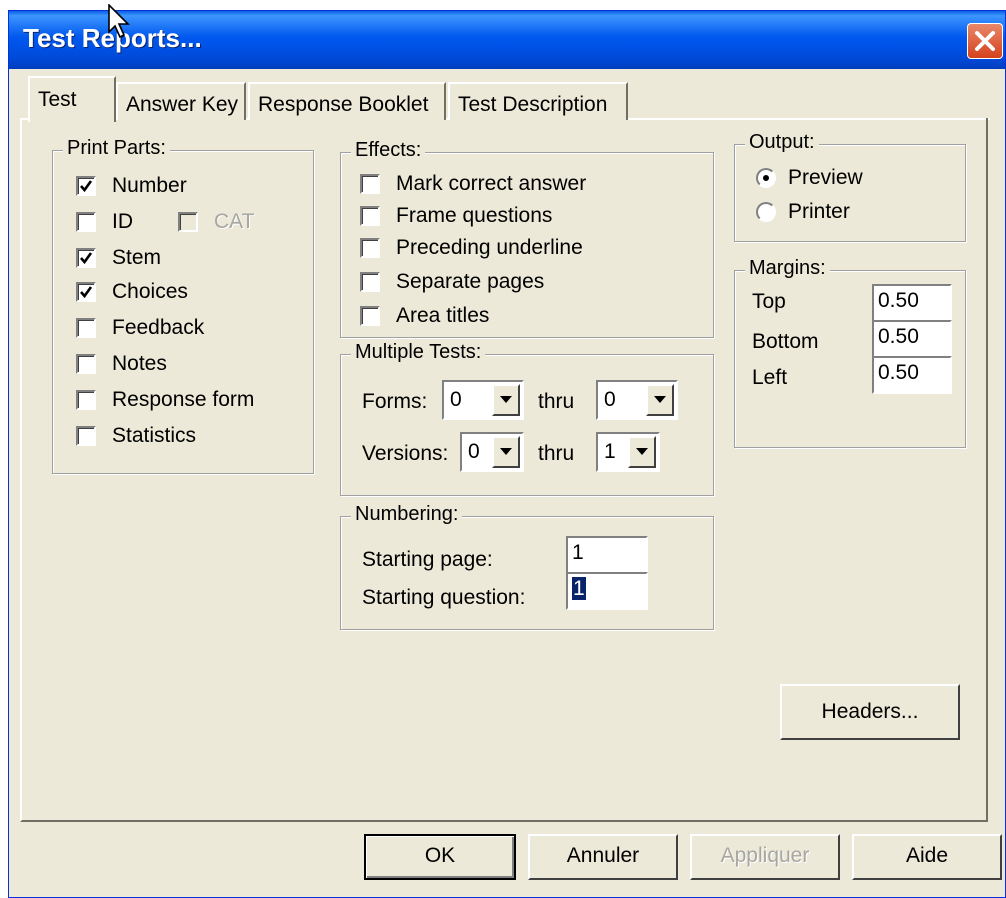  Describe the element at coordinates (825, 177) in the screenshot. I see `preview-label: Preview` at that location.